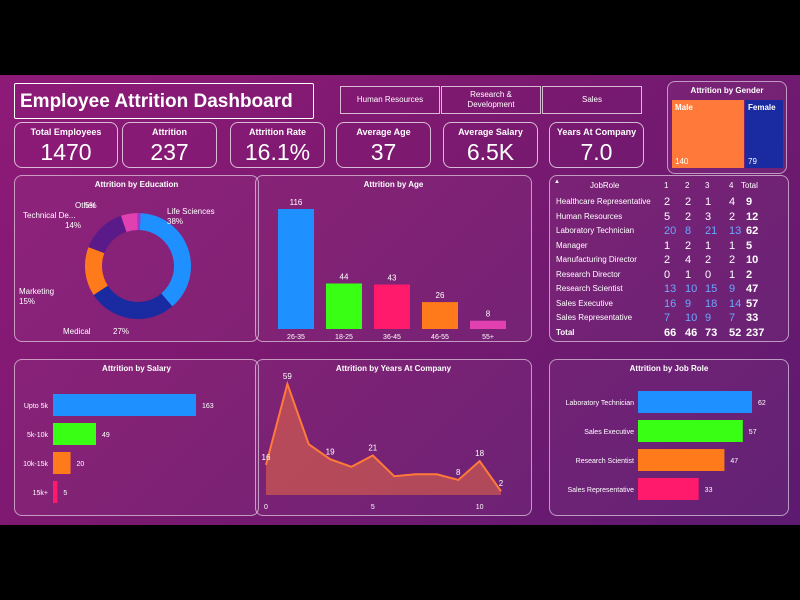 The image size is (800, 600). I want to click on kpi-average-salary: Average Salary 6.5K, so click(490, 145).